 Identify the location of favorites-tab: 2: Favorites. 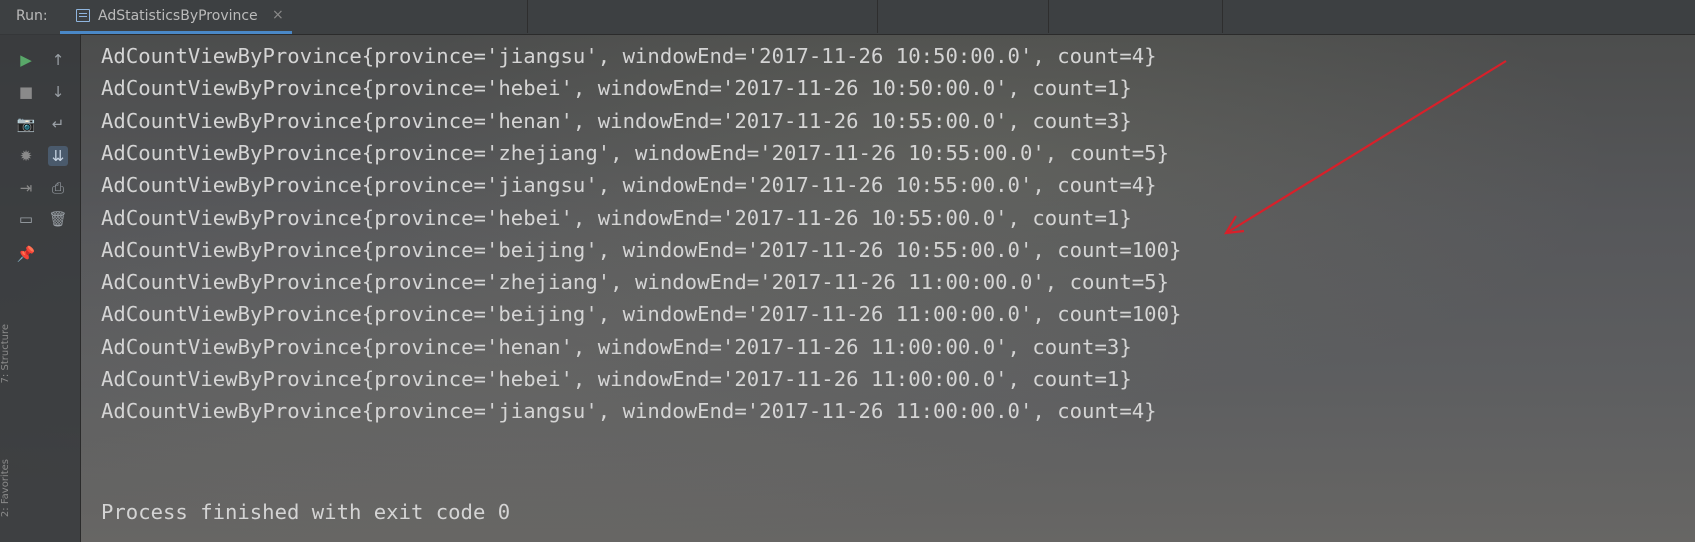
(5, 488).